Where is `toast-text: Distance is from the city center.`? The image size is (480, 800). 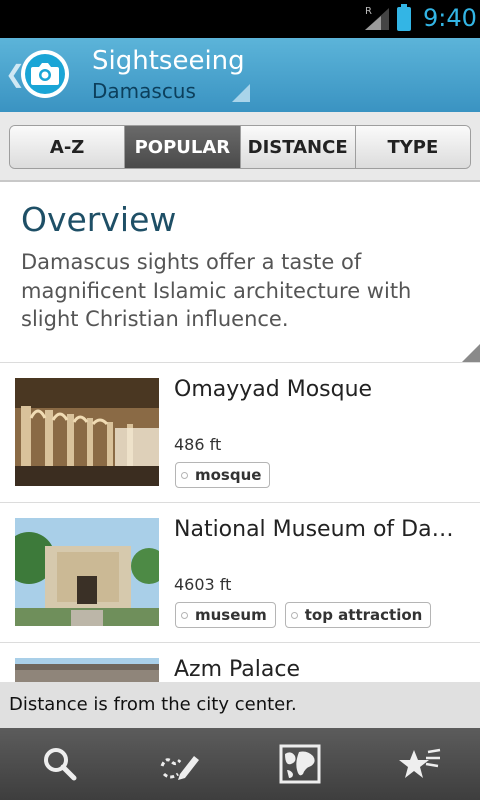 toast-text: Distance is from the city center. is located at coordinates (153, 704).